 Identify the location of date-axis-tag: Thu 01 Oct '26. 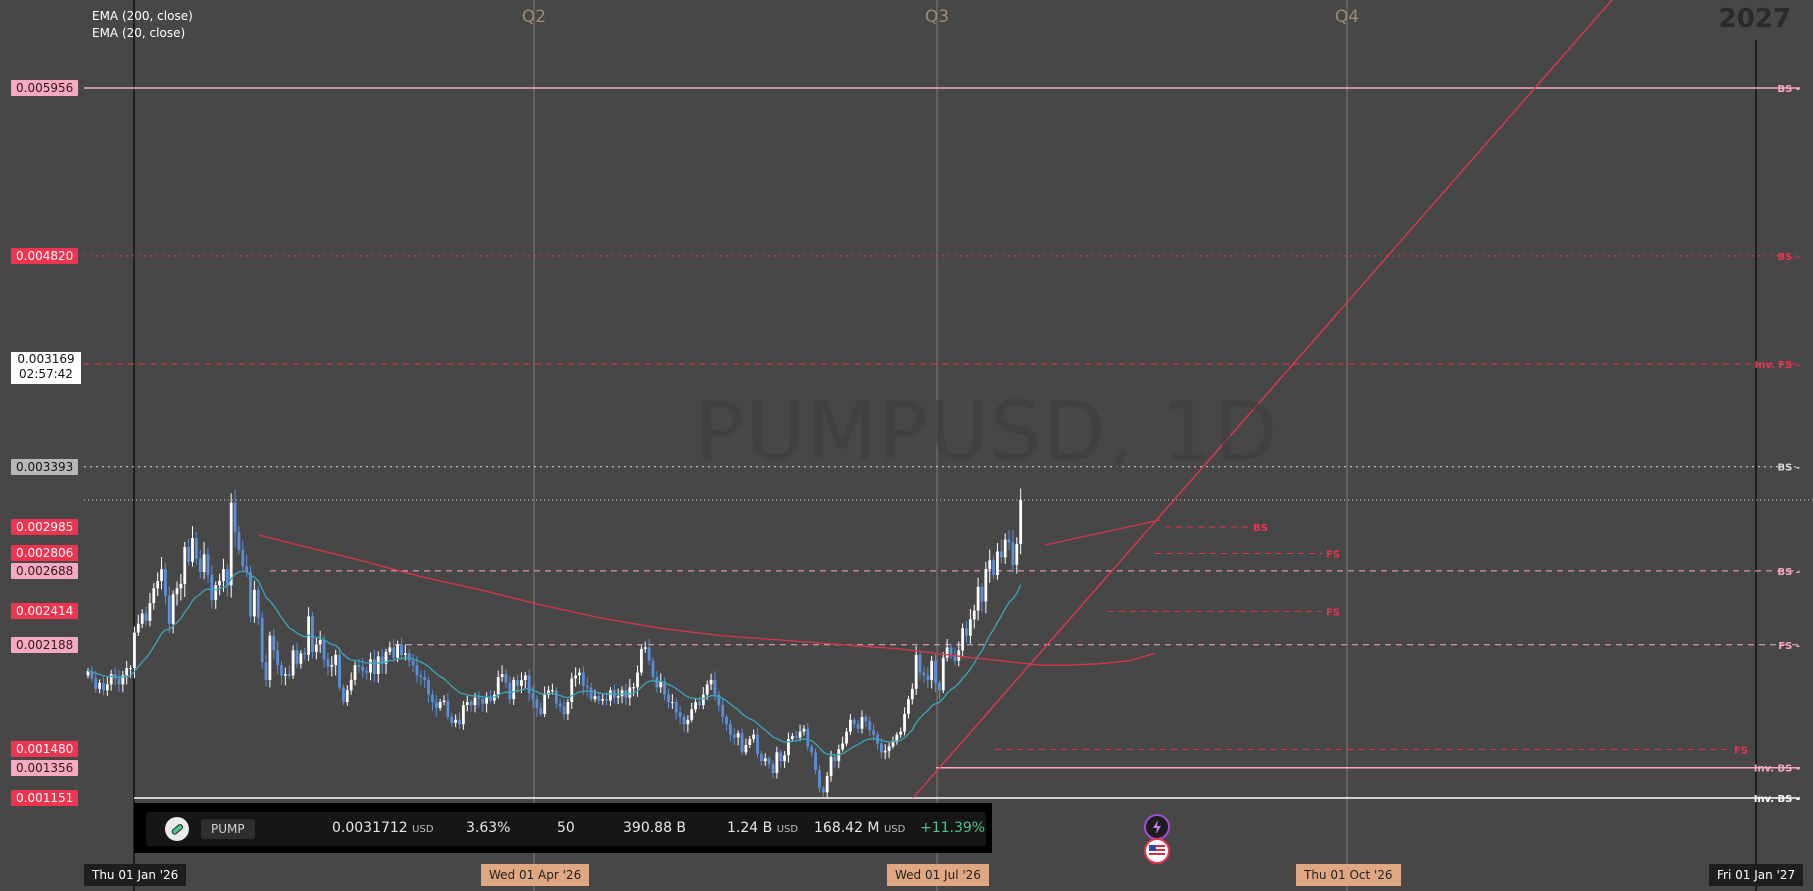
(1348, 875).